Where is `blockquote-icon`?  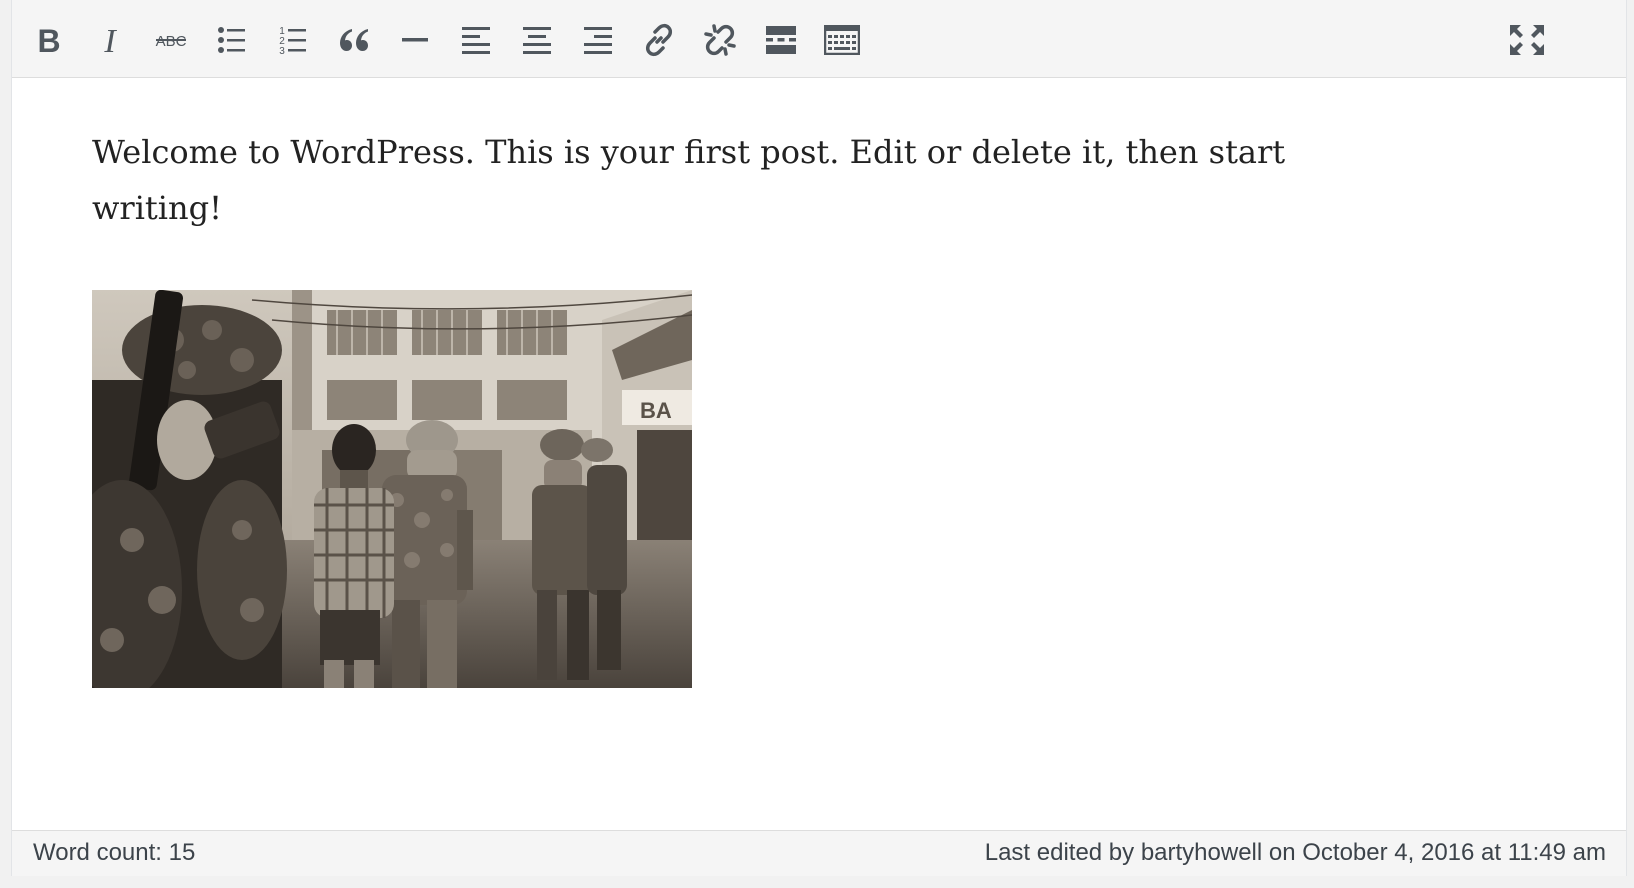
blockquote-icon is located at coordinates (354, 40).